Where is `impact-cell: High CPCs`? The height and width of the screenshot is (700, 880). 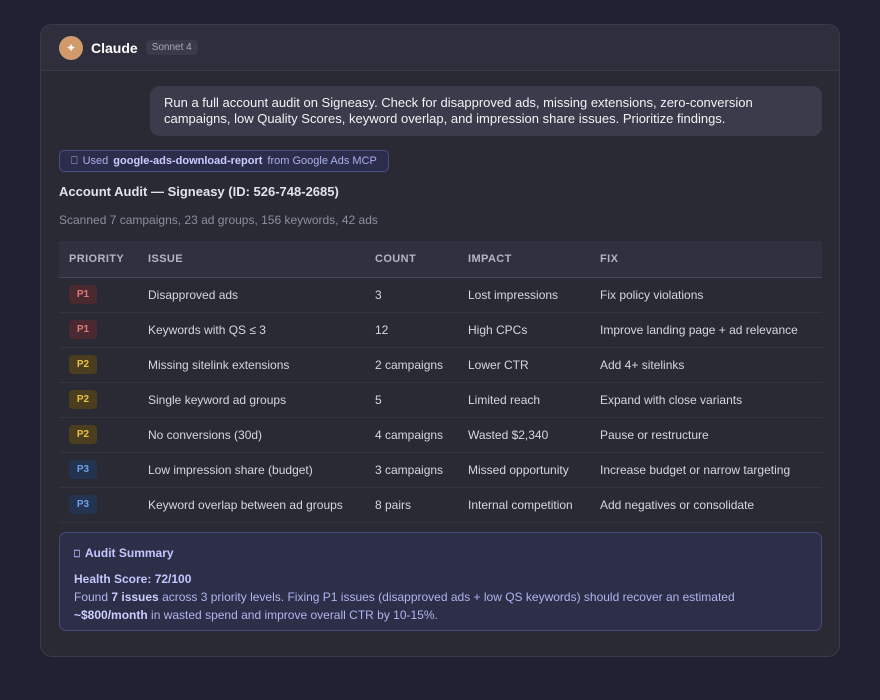 impact-cell: High CPCs is located at coordinates (498, 329).